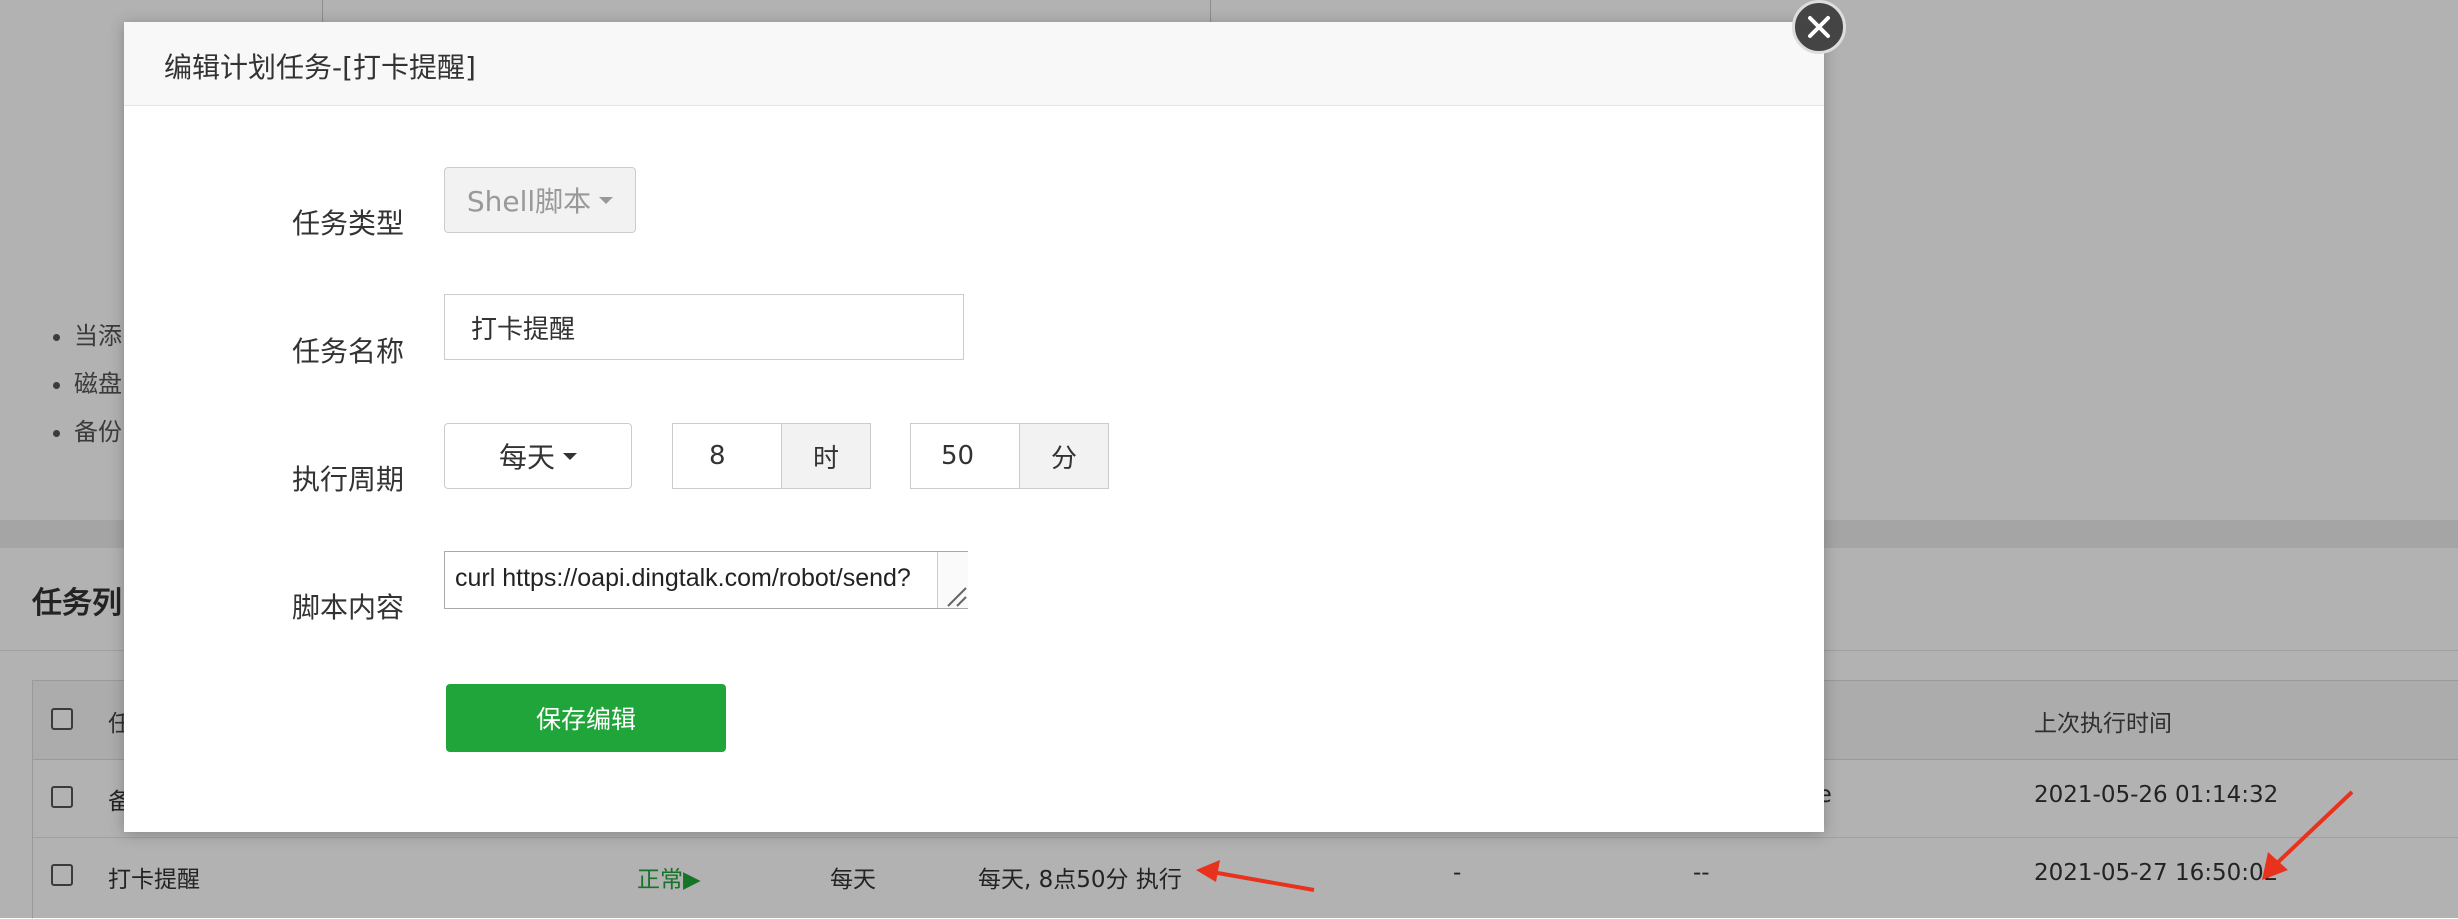  What do you see at coordinates (348, 351) in the screenshot?
I see `task-name-label: 任务名称` at bounding box center [348, 351].